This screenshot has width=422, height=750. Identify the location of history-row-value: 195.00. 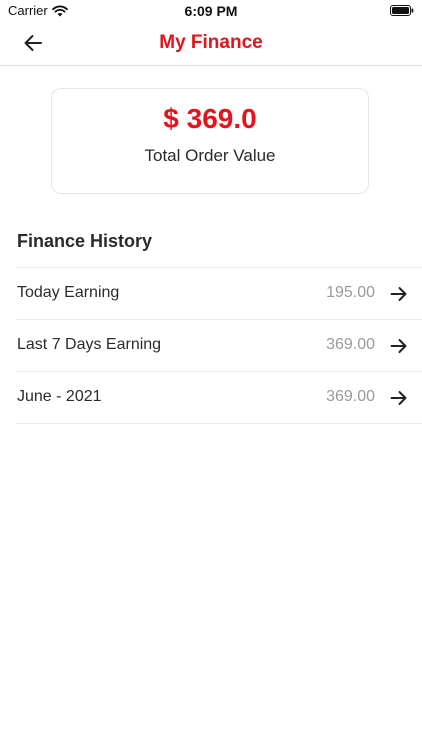
(350, 292).